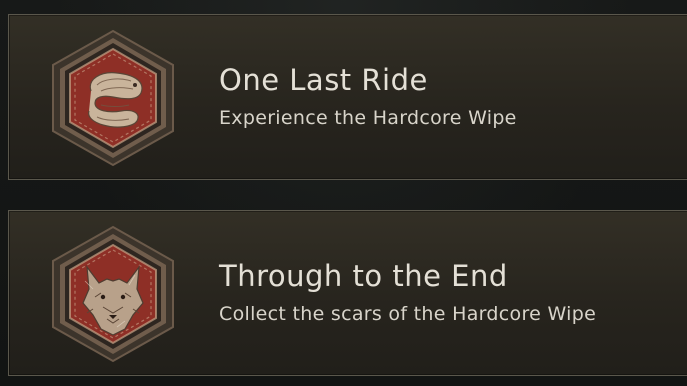 The height and width of the screenshot is (386, 687). What do you see at coordinates (408, 314) in the screenshot?
I see `achievement-description: Collect the scars of the Hardcore Wipe` at bounding box center [408, 314].